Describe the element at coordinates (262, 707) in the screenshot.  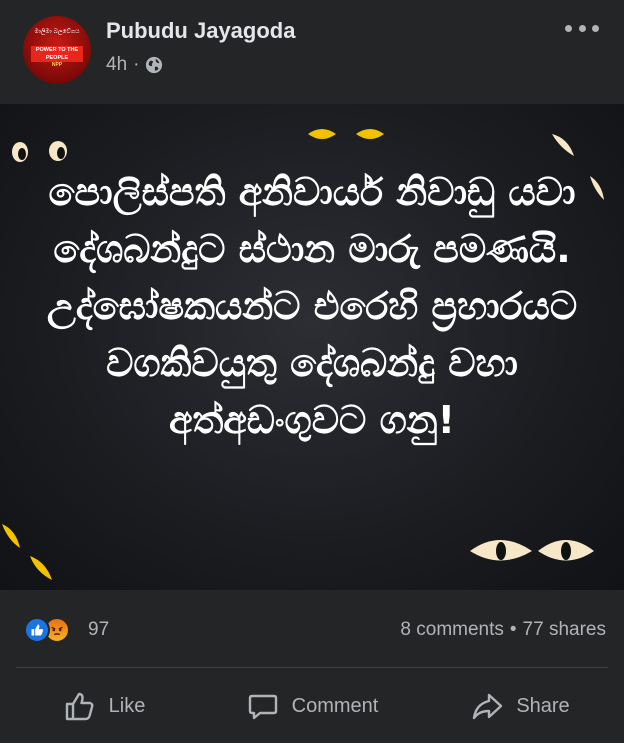
I see `comment-icon` at that location.